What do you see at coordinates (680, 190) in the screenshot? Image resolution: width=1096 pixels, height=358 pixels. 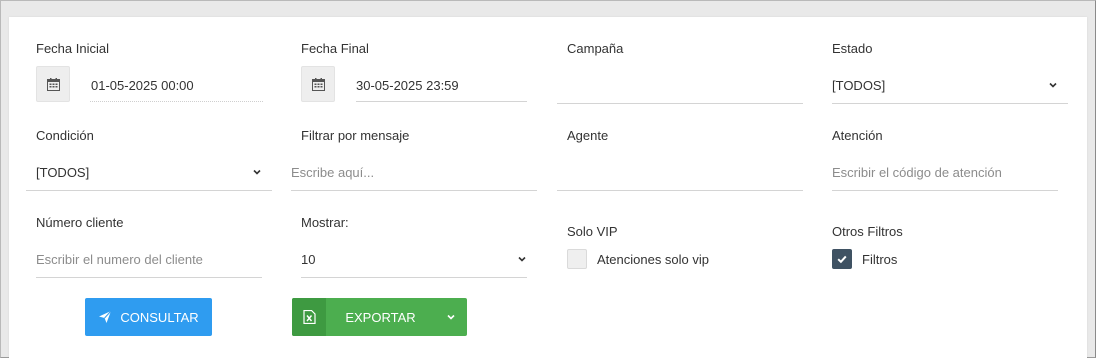 I see `agente-underline` at bounding box center [680, 190].